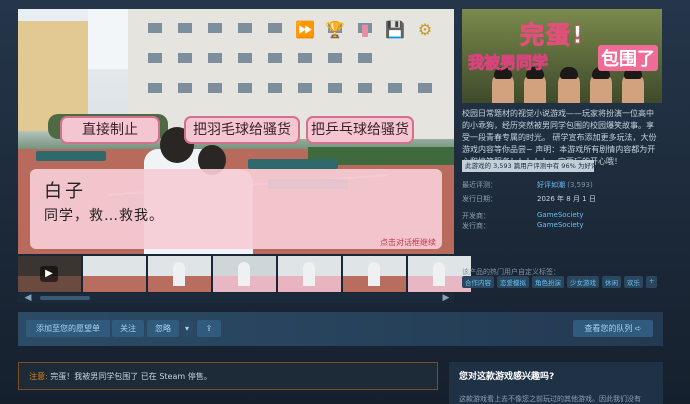 The width and height of the screenshot is (690, 404). What do you see at coordinates (652, 282) in the screenshot?
I see `tag-more-button: +` at bounding box center [652, 282].